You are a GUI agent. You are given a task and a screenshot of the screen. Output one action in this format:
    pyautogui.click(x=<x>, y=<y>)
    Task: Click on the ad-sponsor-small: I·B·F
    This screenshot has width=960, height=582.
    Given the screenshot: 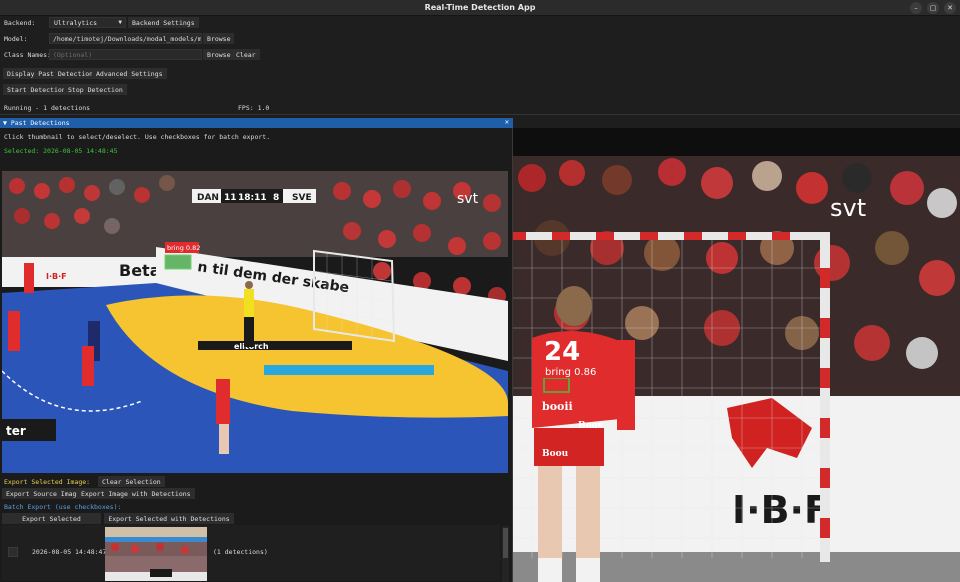 What is the action you would take?
    pyautogui.click(x=56, y=276)
    